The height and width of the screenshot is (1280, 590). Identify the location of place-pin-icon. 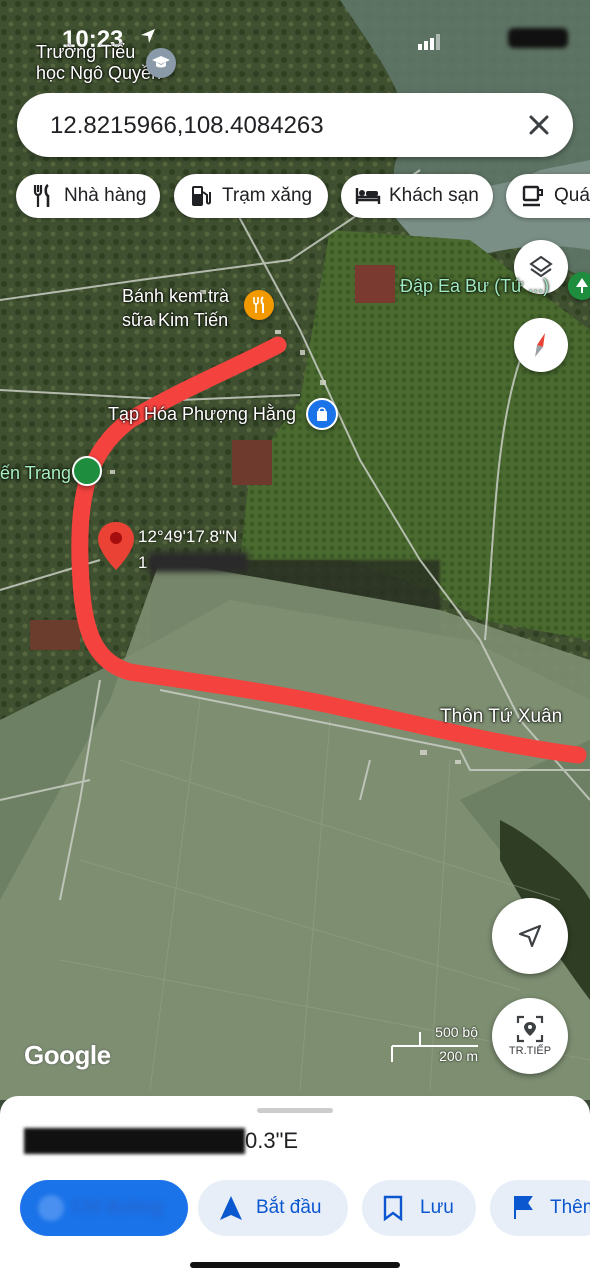
(87, 471).